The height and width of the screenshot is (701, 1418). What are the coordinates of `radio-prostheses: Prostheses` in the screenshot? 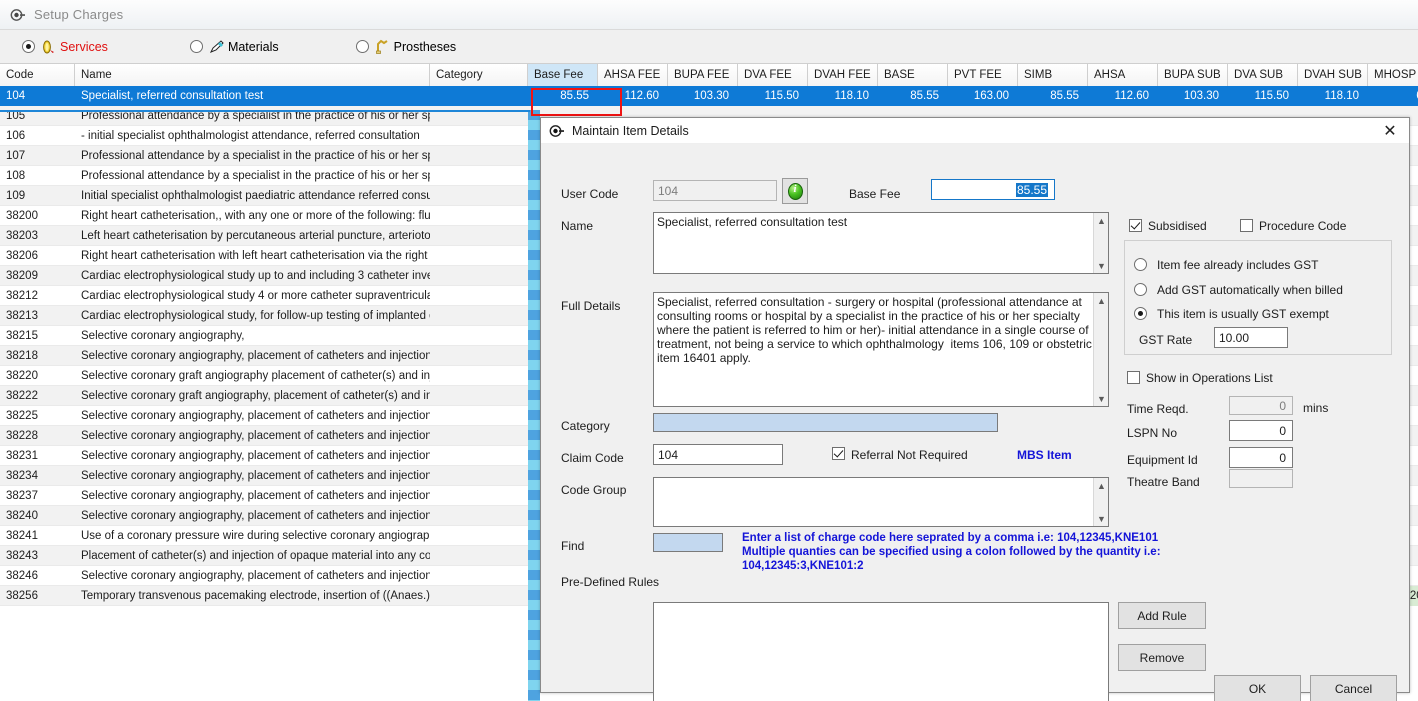 It's located at (406, 46).